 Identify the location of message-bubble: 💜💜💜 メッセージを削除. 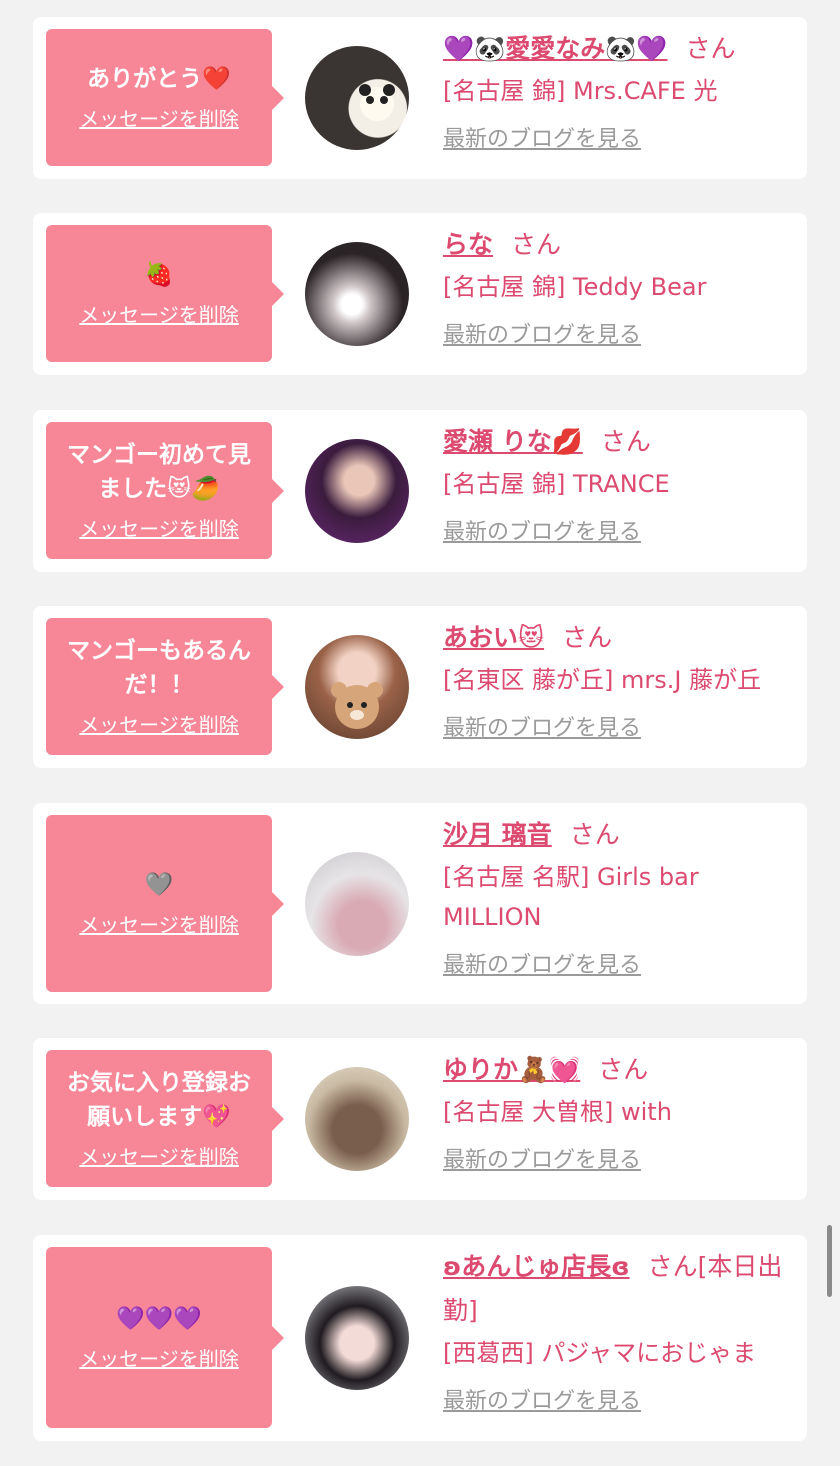
(165, 1337).